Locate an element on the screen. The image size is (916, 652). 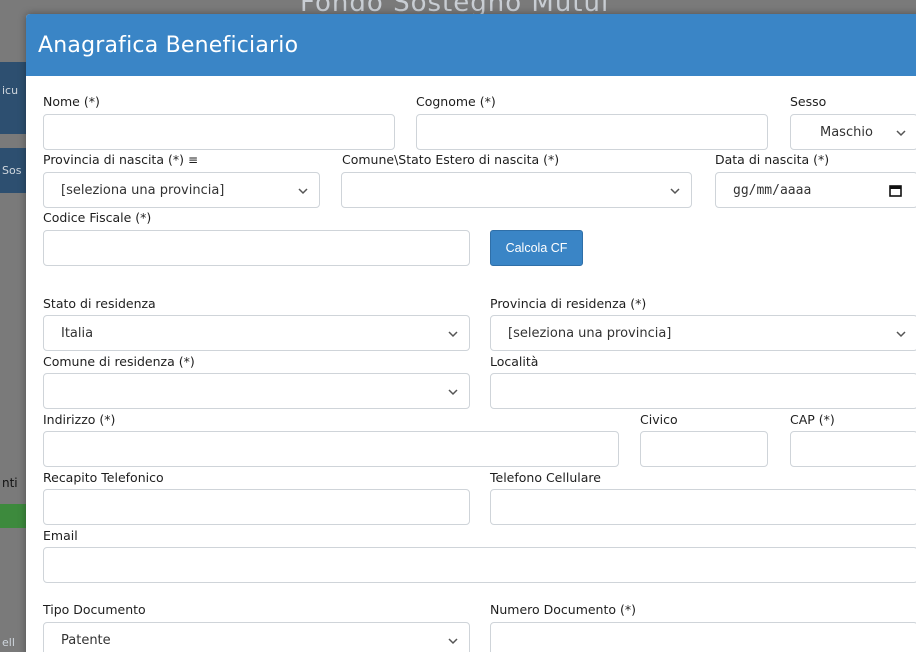
provincia-nascita-label: Provincia di nascita (*) ≡ is located at coordinates (120, 159).